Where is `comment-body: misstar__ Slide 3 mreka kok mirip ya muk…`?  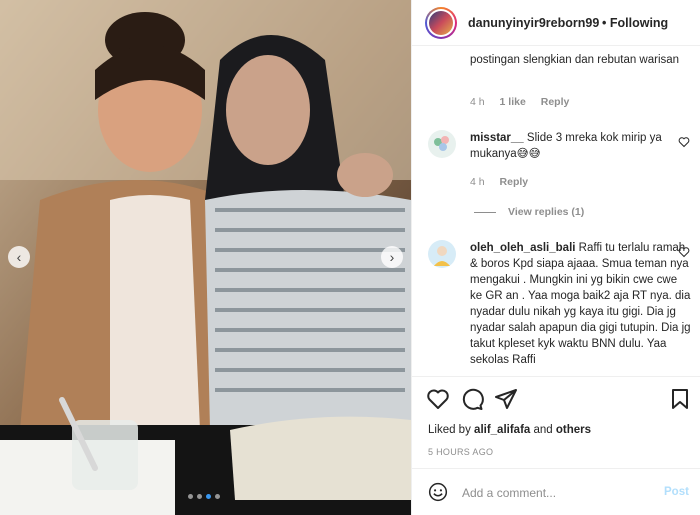 comment-body: misstar__ Slide 3 mreka kok mirip ya muk… is located at coordinates (581, 146).